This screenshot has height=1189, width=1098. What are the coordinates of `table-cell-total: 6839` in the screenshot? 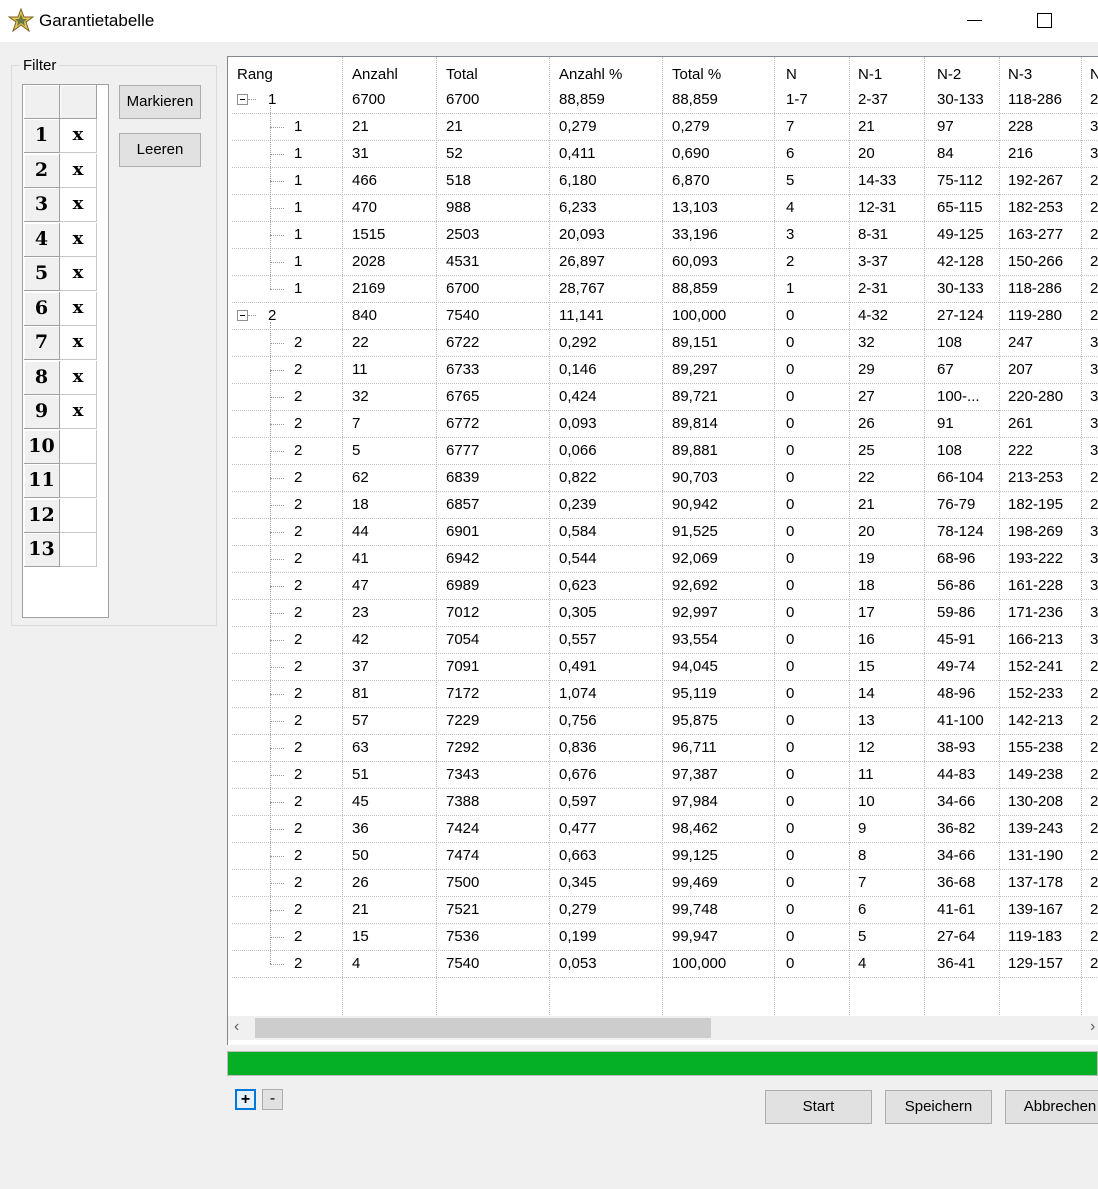 It's located at (463, 477).